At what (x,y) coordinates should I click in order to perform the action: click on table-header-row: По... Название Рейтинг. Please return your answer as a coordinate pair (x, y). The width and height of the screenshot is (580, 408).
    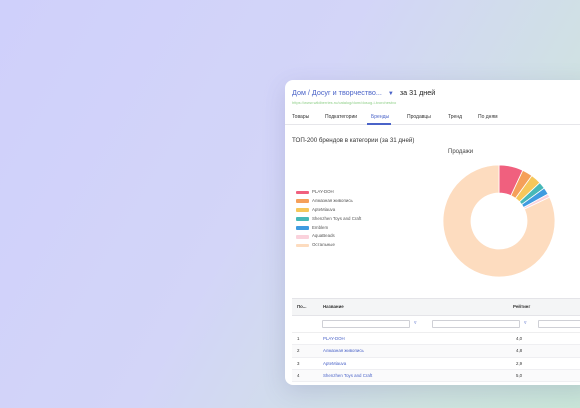
    Looking at the image, I should click on (436, 307).